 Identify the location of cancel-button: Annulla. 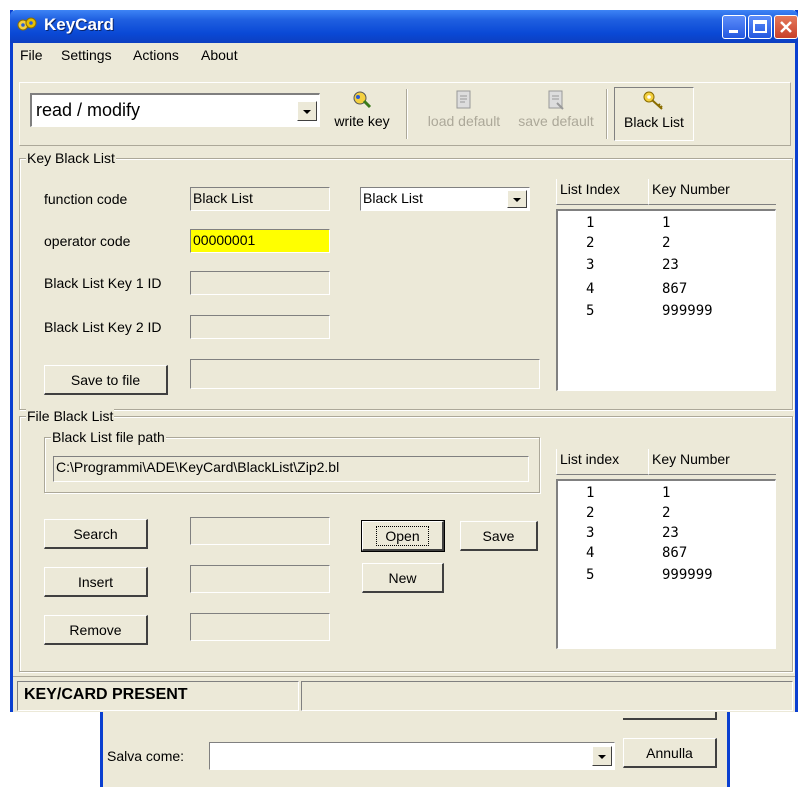
(670, 753).